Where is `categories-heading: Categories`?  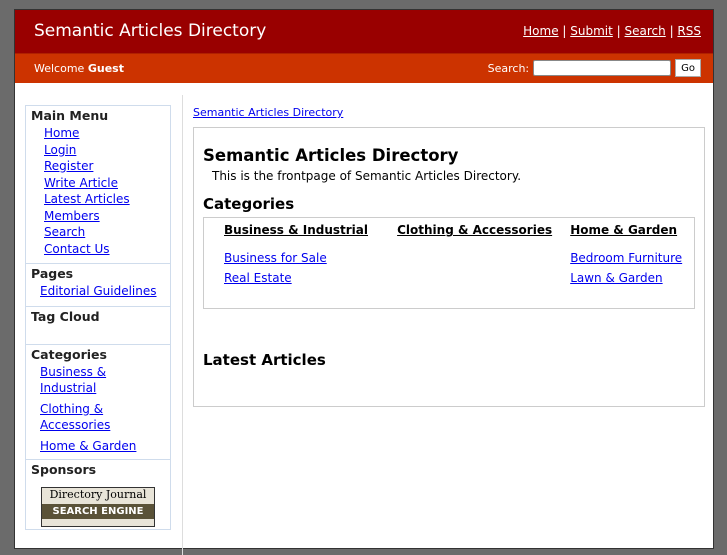
categories-heading: Categories is located at coordinates (249, 204).